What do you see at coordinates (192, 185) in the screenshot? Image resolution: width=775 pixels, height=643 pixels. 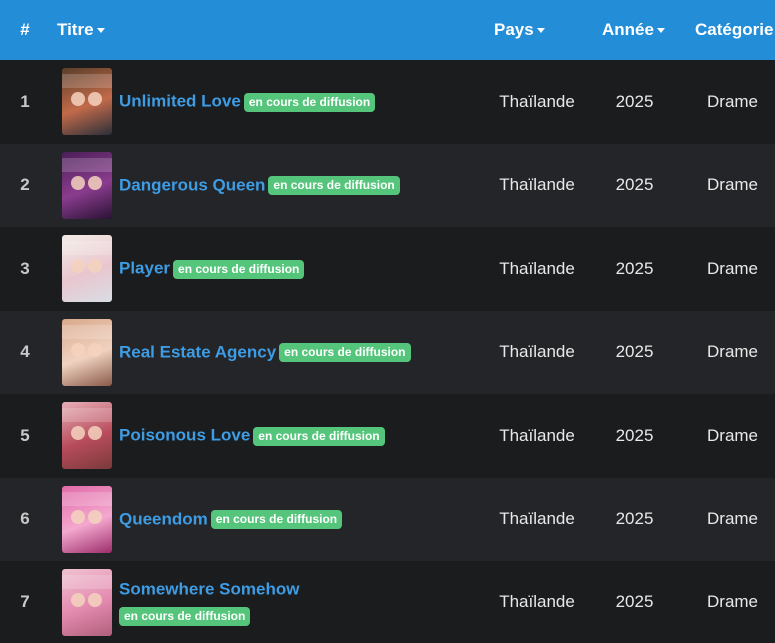 I see `drama-title-link: Dangerous Queen` at bounding box center [192, 185].